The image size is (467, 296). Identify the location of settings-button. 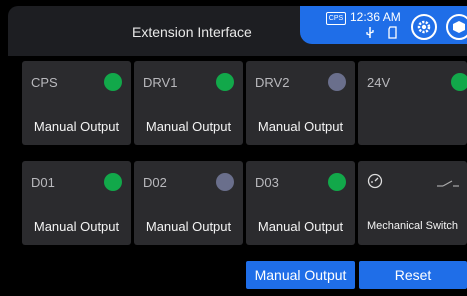
(424, 27).